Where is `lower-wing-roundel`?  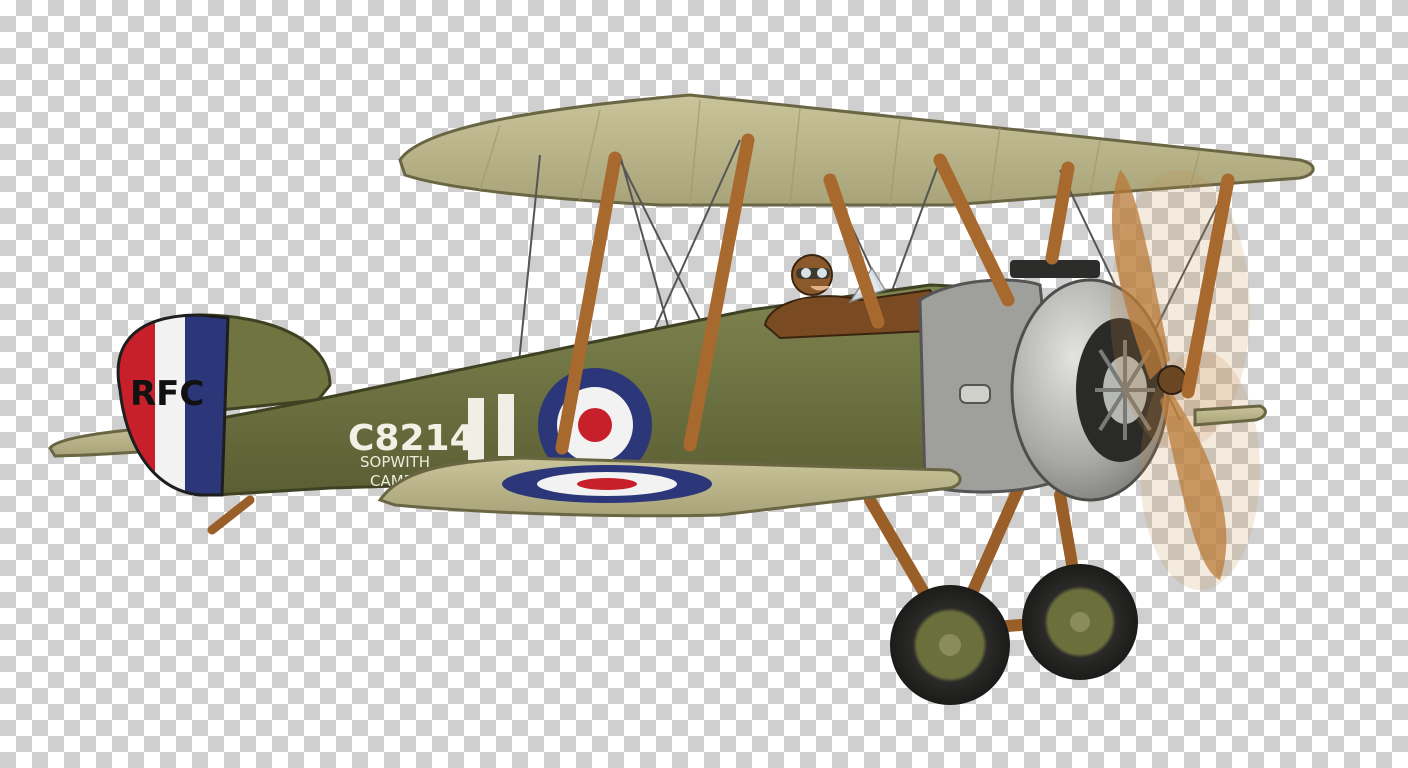 lower-wing-roundel is located at coordinates (607, 484).